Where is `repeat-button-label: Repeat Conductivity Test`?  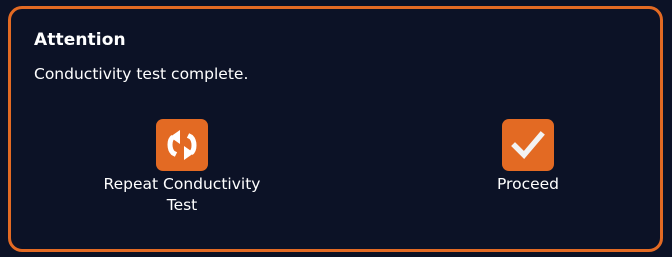 repeat-button-label: Repeat Conductivity Test is located at coordinates (182, 194).